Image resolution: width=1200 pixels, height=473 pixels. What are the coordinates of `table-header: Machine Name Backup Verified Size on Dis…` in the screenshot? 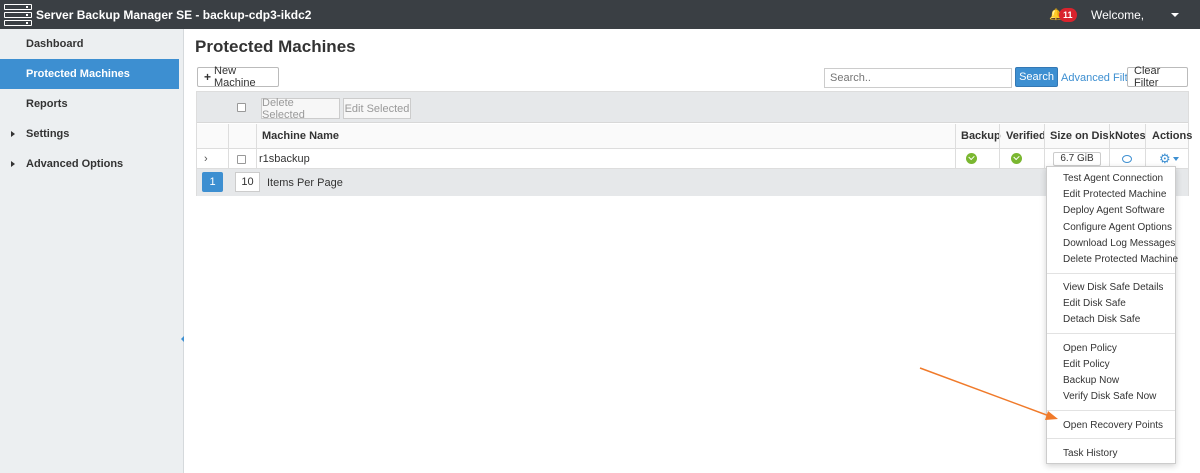 It's located at (694, 136).